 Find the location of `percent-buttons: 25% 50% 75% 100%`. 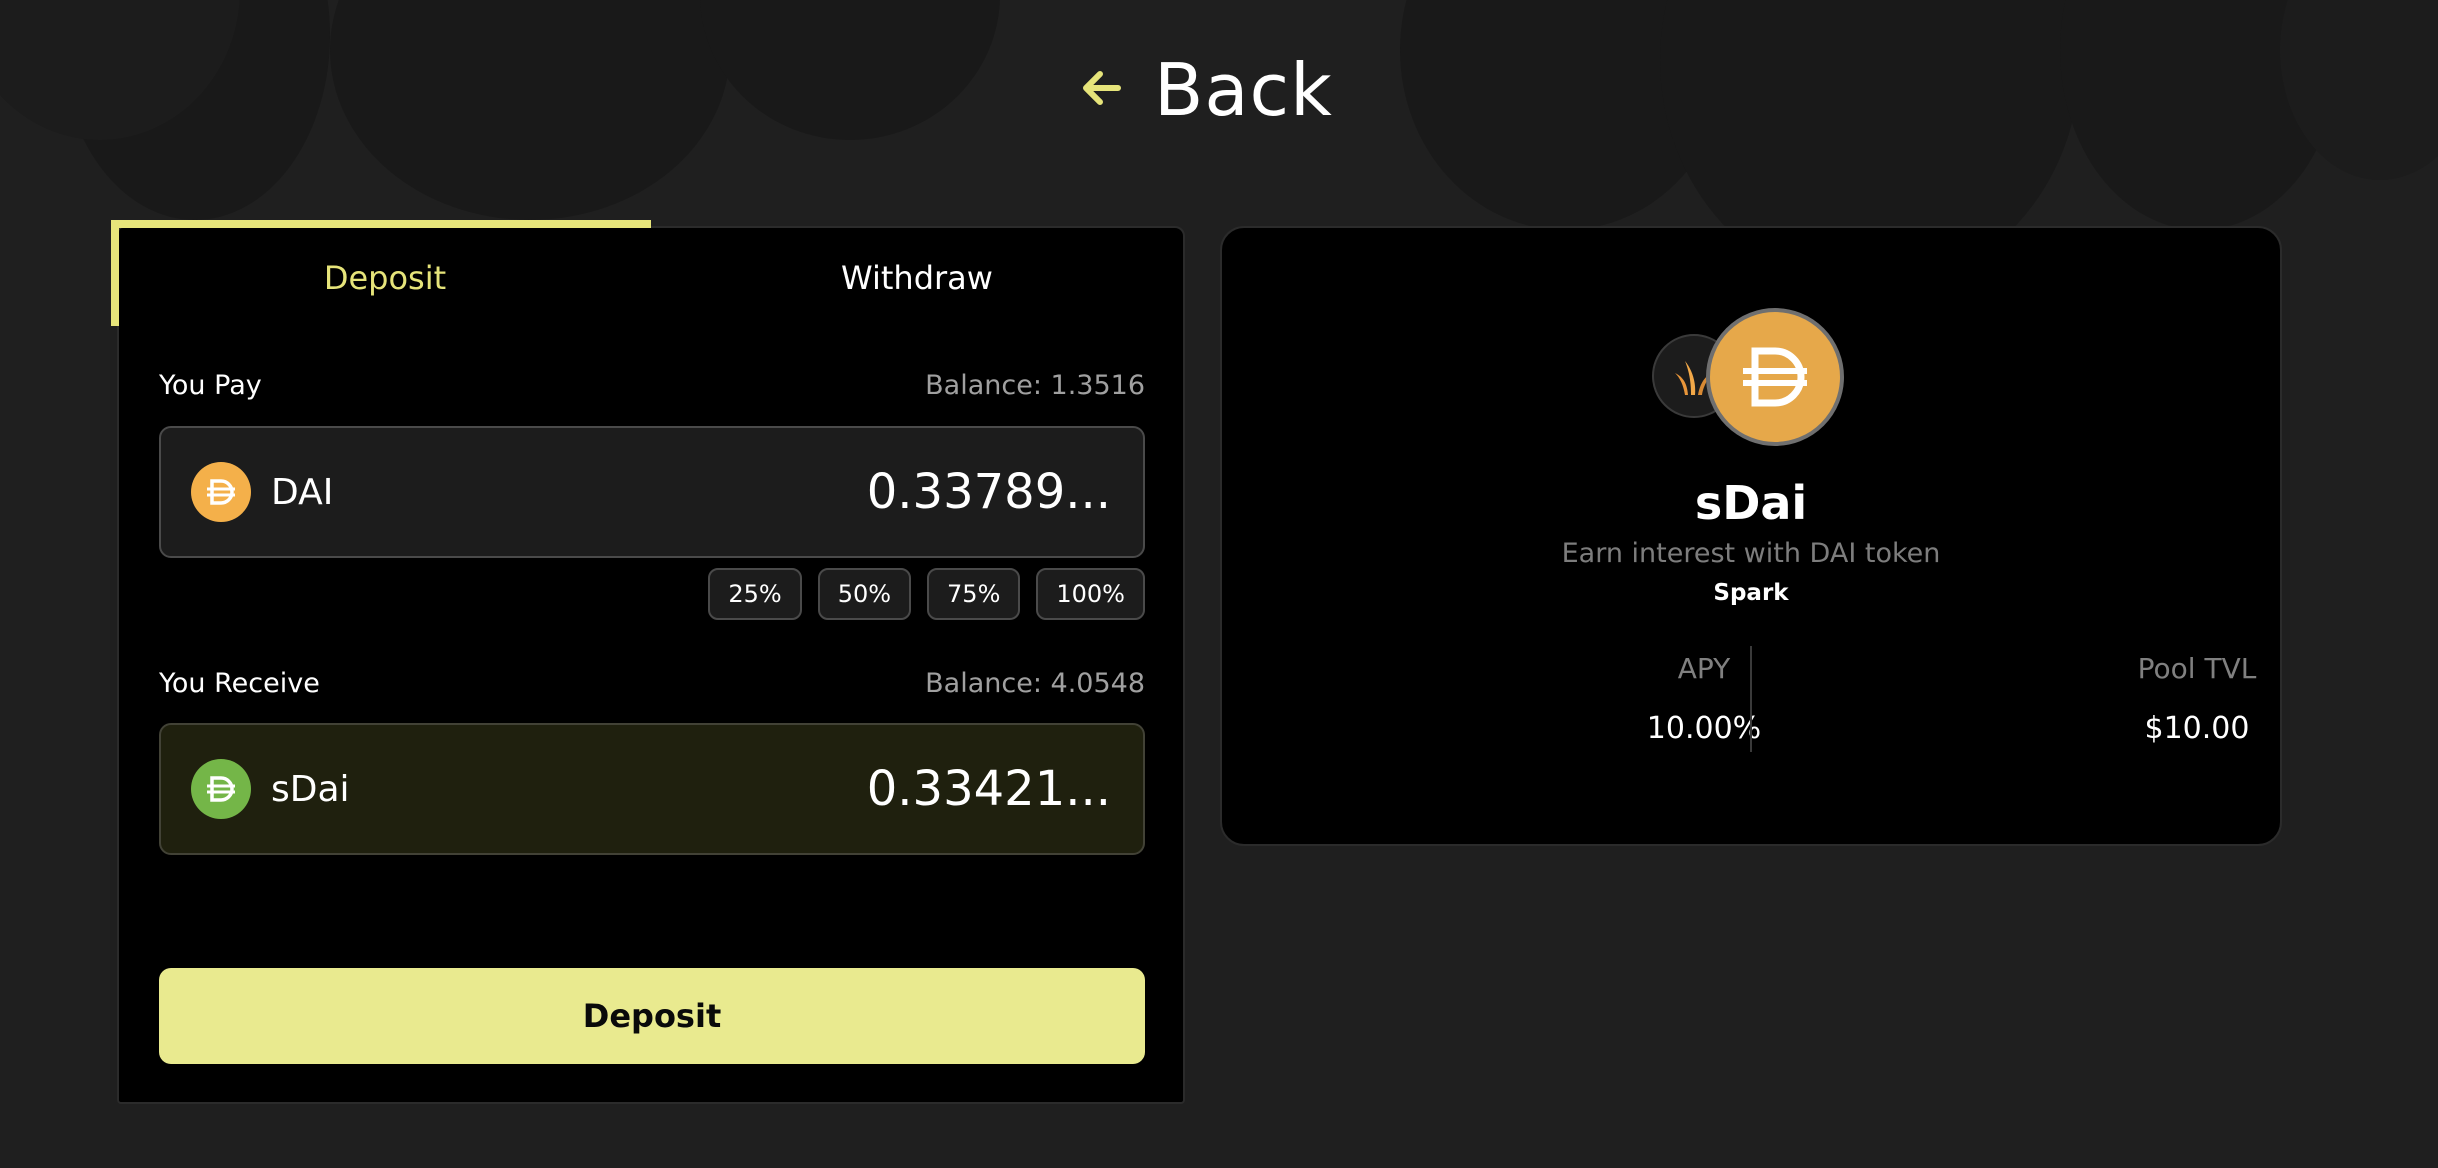

percent-buttons: 25% 50% 75% 100% is located at coordinates (926, 594).